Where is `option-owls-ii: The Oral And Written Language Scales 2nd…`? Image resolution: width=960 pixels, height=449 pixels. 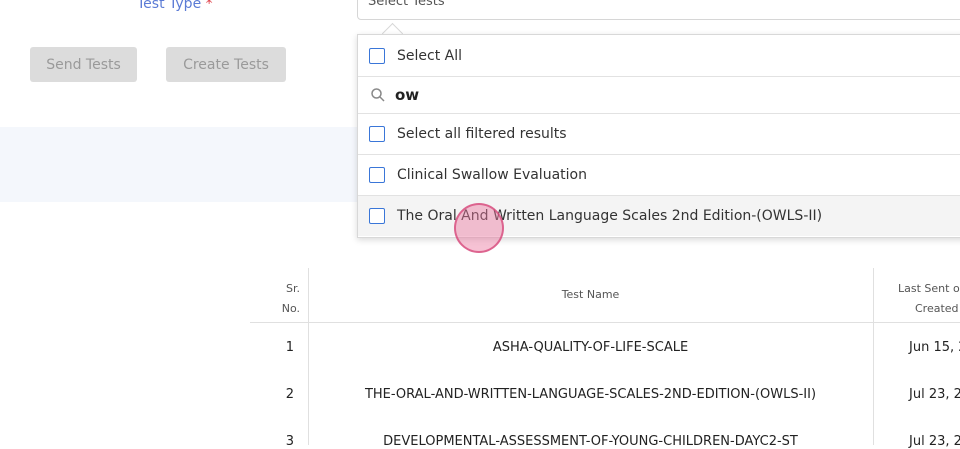 option-owls-ii: The Oral And Written Language Scales 2nd… is located at coordinates (659, 216).